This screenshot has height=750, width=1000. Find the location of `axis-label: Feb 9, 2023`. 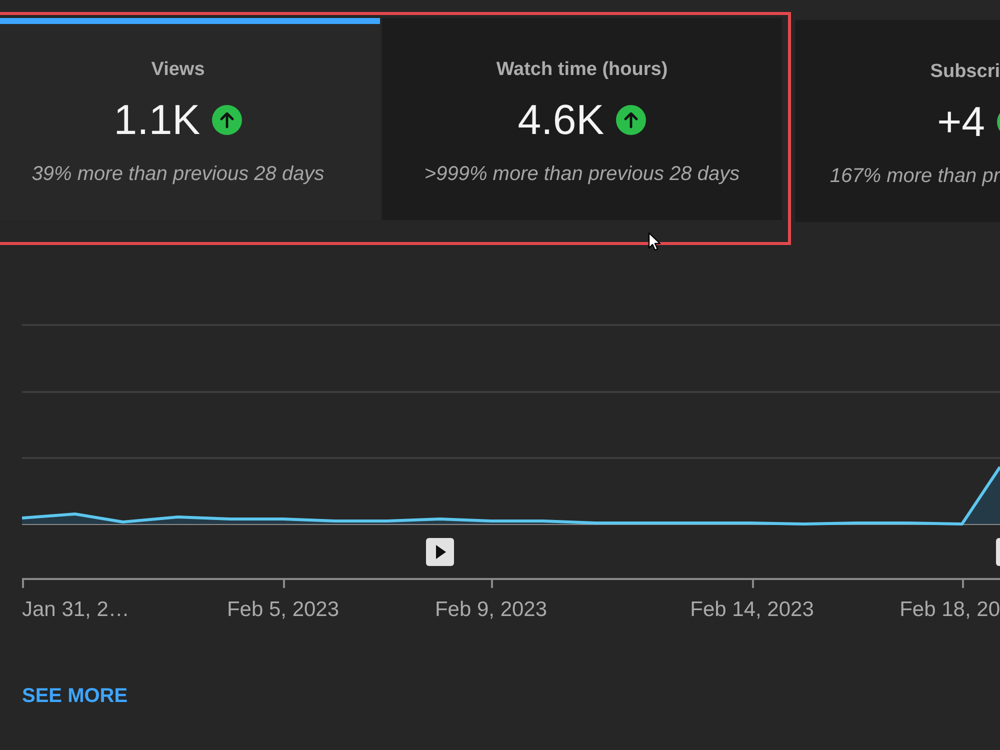

axis-label: Feb 9, 2023 is located at coordinates (491, 610).